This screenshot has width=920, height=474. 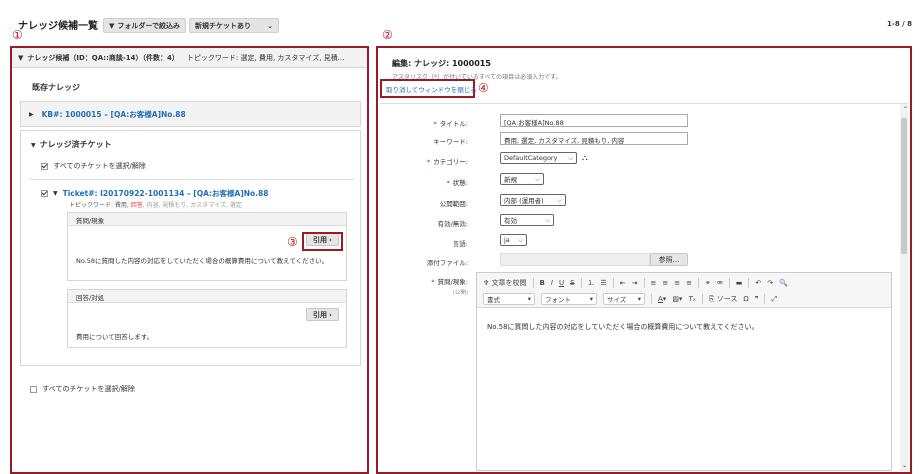 What do you see at coordinates (431, 89) in the screenshot?
I see `cancel-close-link: 取り消してウィンドウを閉じる` at bounding box center [431, 89].